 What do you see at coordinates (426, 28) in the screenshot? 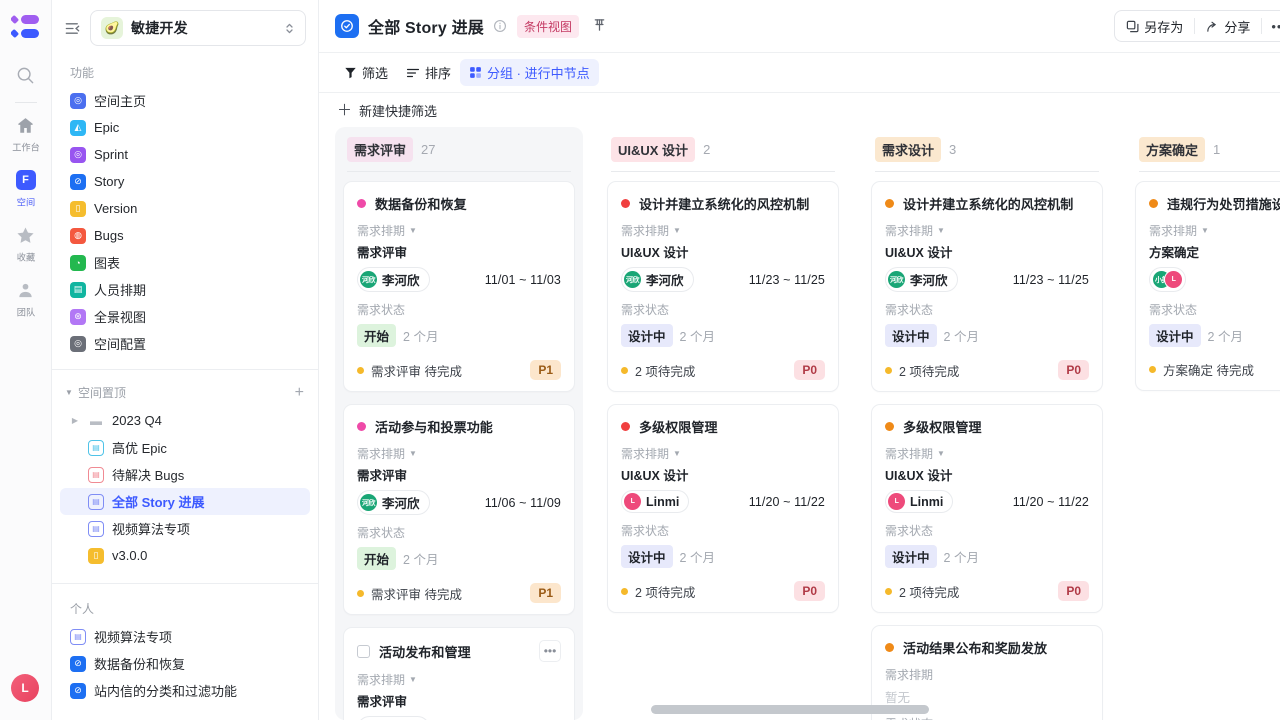
I see `page-title: 全部 Story 进展` at bounding box center [426, 28].